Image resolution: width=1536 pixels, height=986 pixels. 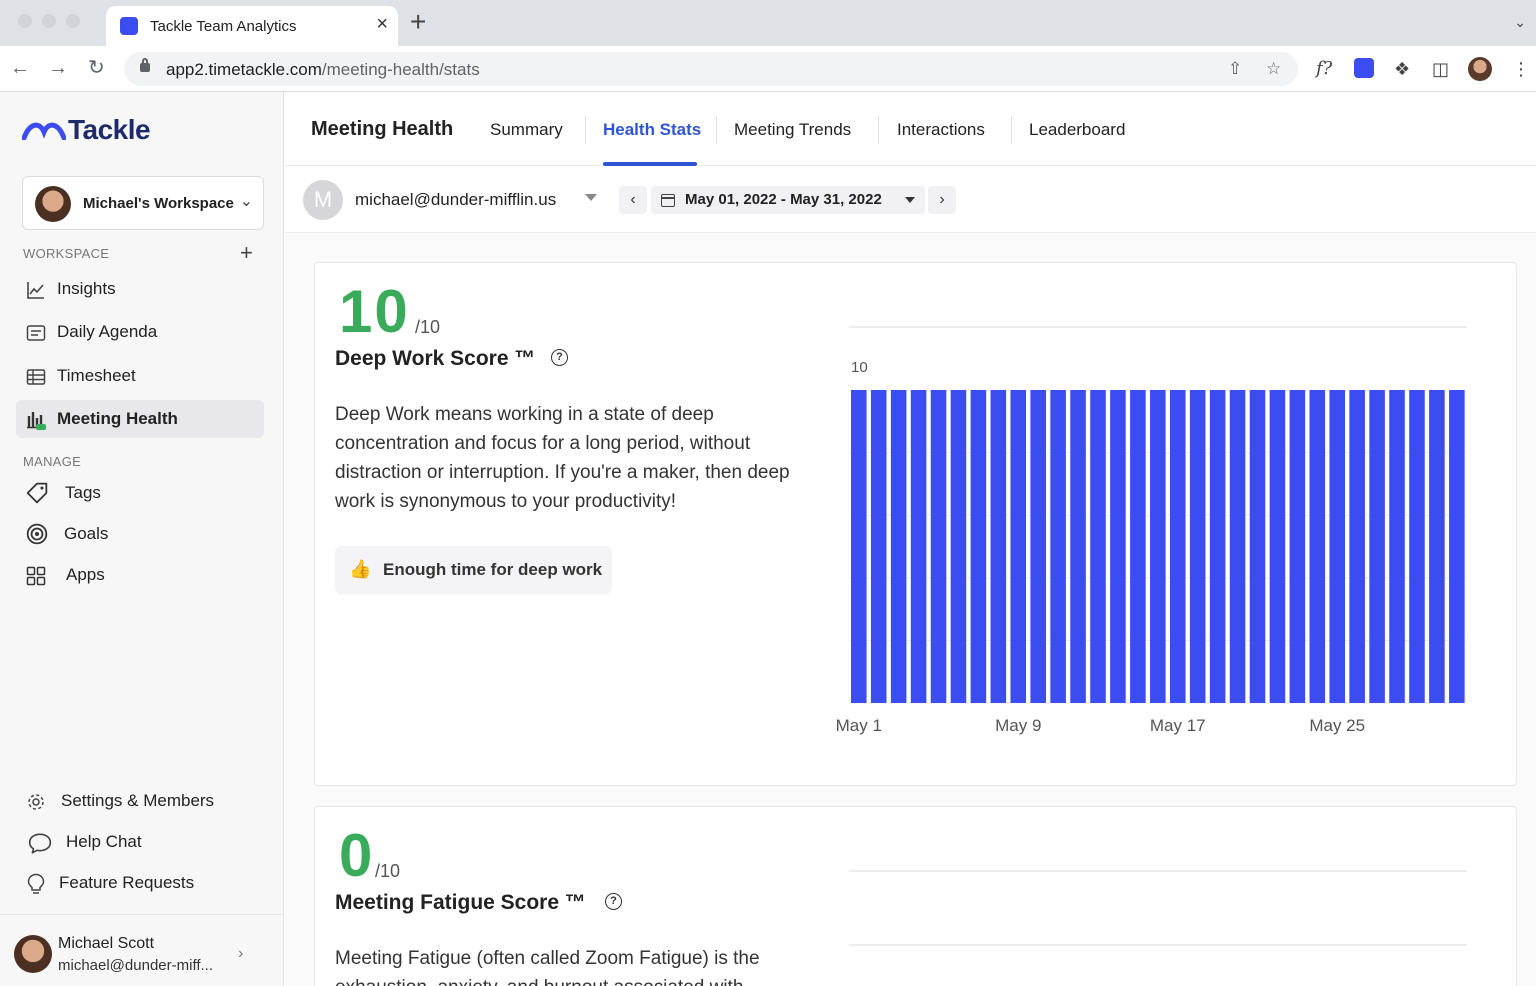 I want to click on tab-interactions: Interactions, so click(x=941, y=130).